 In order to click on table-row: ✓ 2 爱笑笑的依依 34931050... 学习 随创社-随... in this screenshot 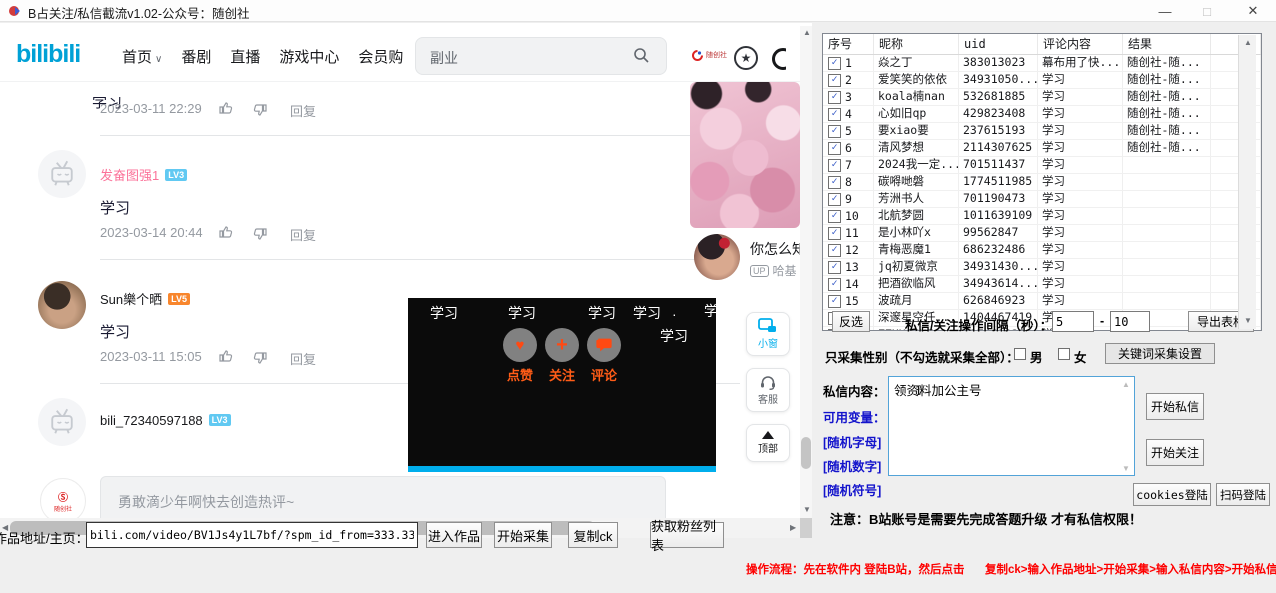, I will do `click(1042, 80)`.